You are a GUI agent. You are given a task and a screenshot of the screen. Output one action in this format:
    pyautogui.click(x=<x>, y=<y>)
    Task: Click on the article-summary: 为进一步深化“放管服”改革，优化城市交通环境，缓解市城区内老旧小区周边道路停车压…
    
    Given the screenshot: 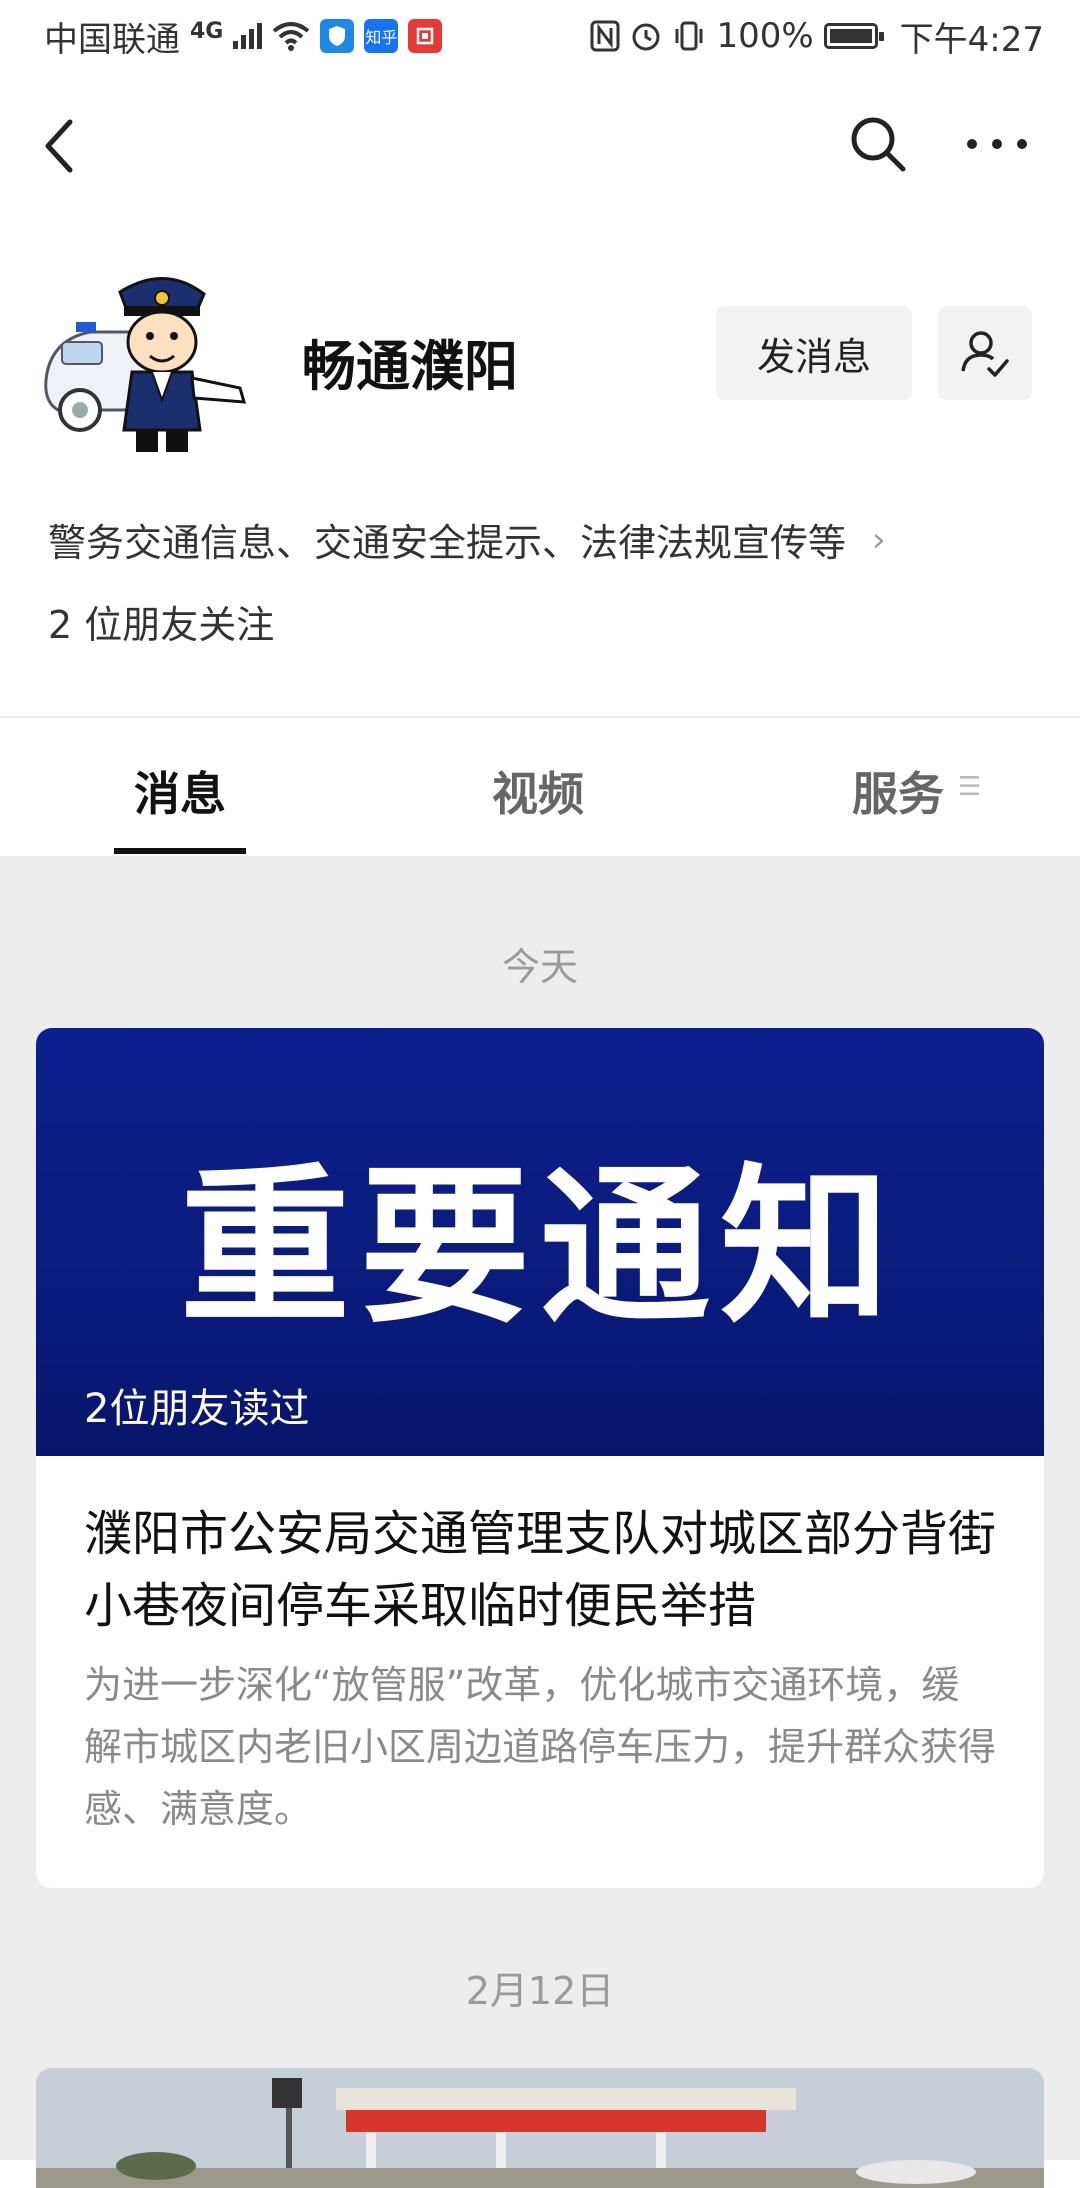 What is the action you would take?
    pyautogui.click(x=540, y=1747)
    